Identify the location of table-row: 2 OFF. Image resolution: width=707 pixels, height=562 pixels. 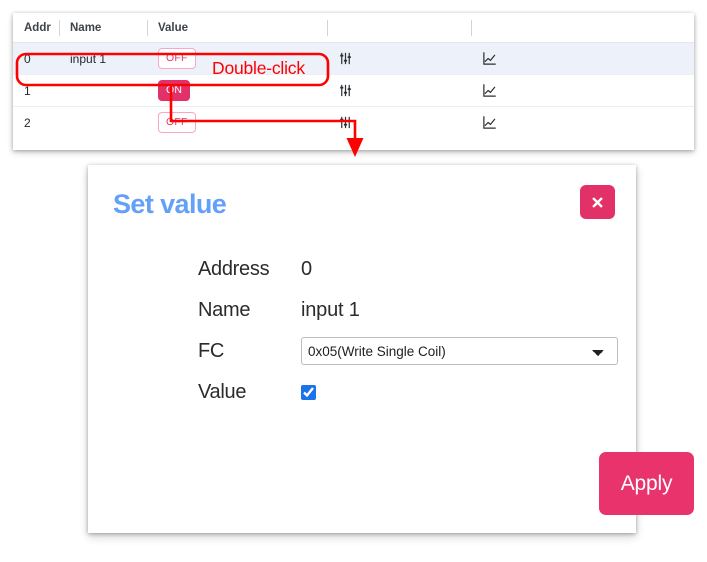
(353, 122).